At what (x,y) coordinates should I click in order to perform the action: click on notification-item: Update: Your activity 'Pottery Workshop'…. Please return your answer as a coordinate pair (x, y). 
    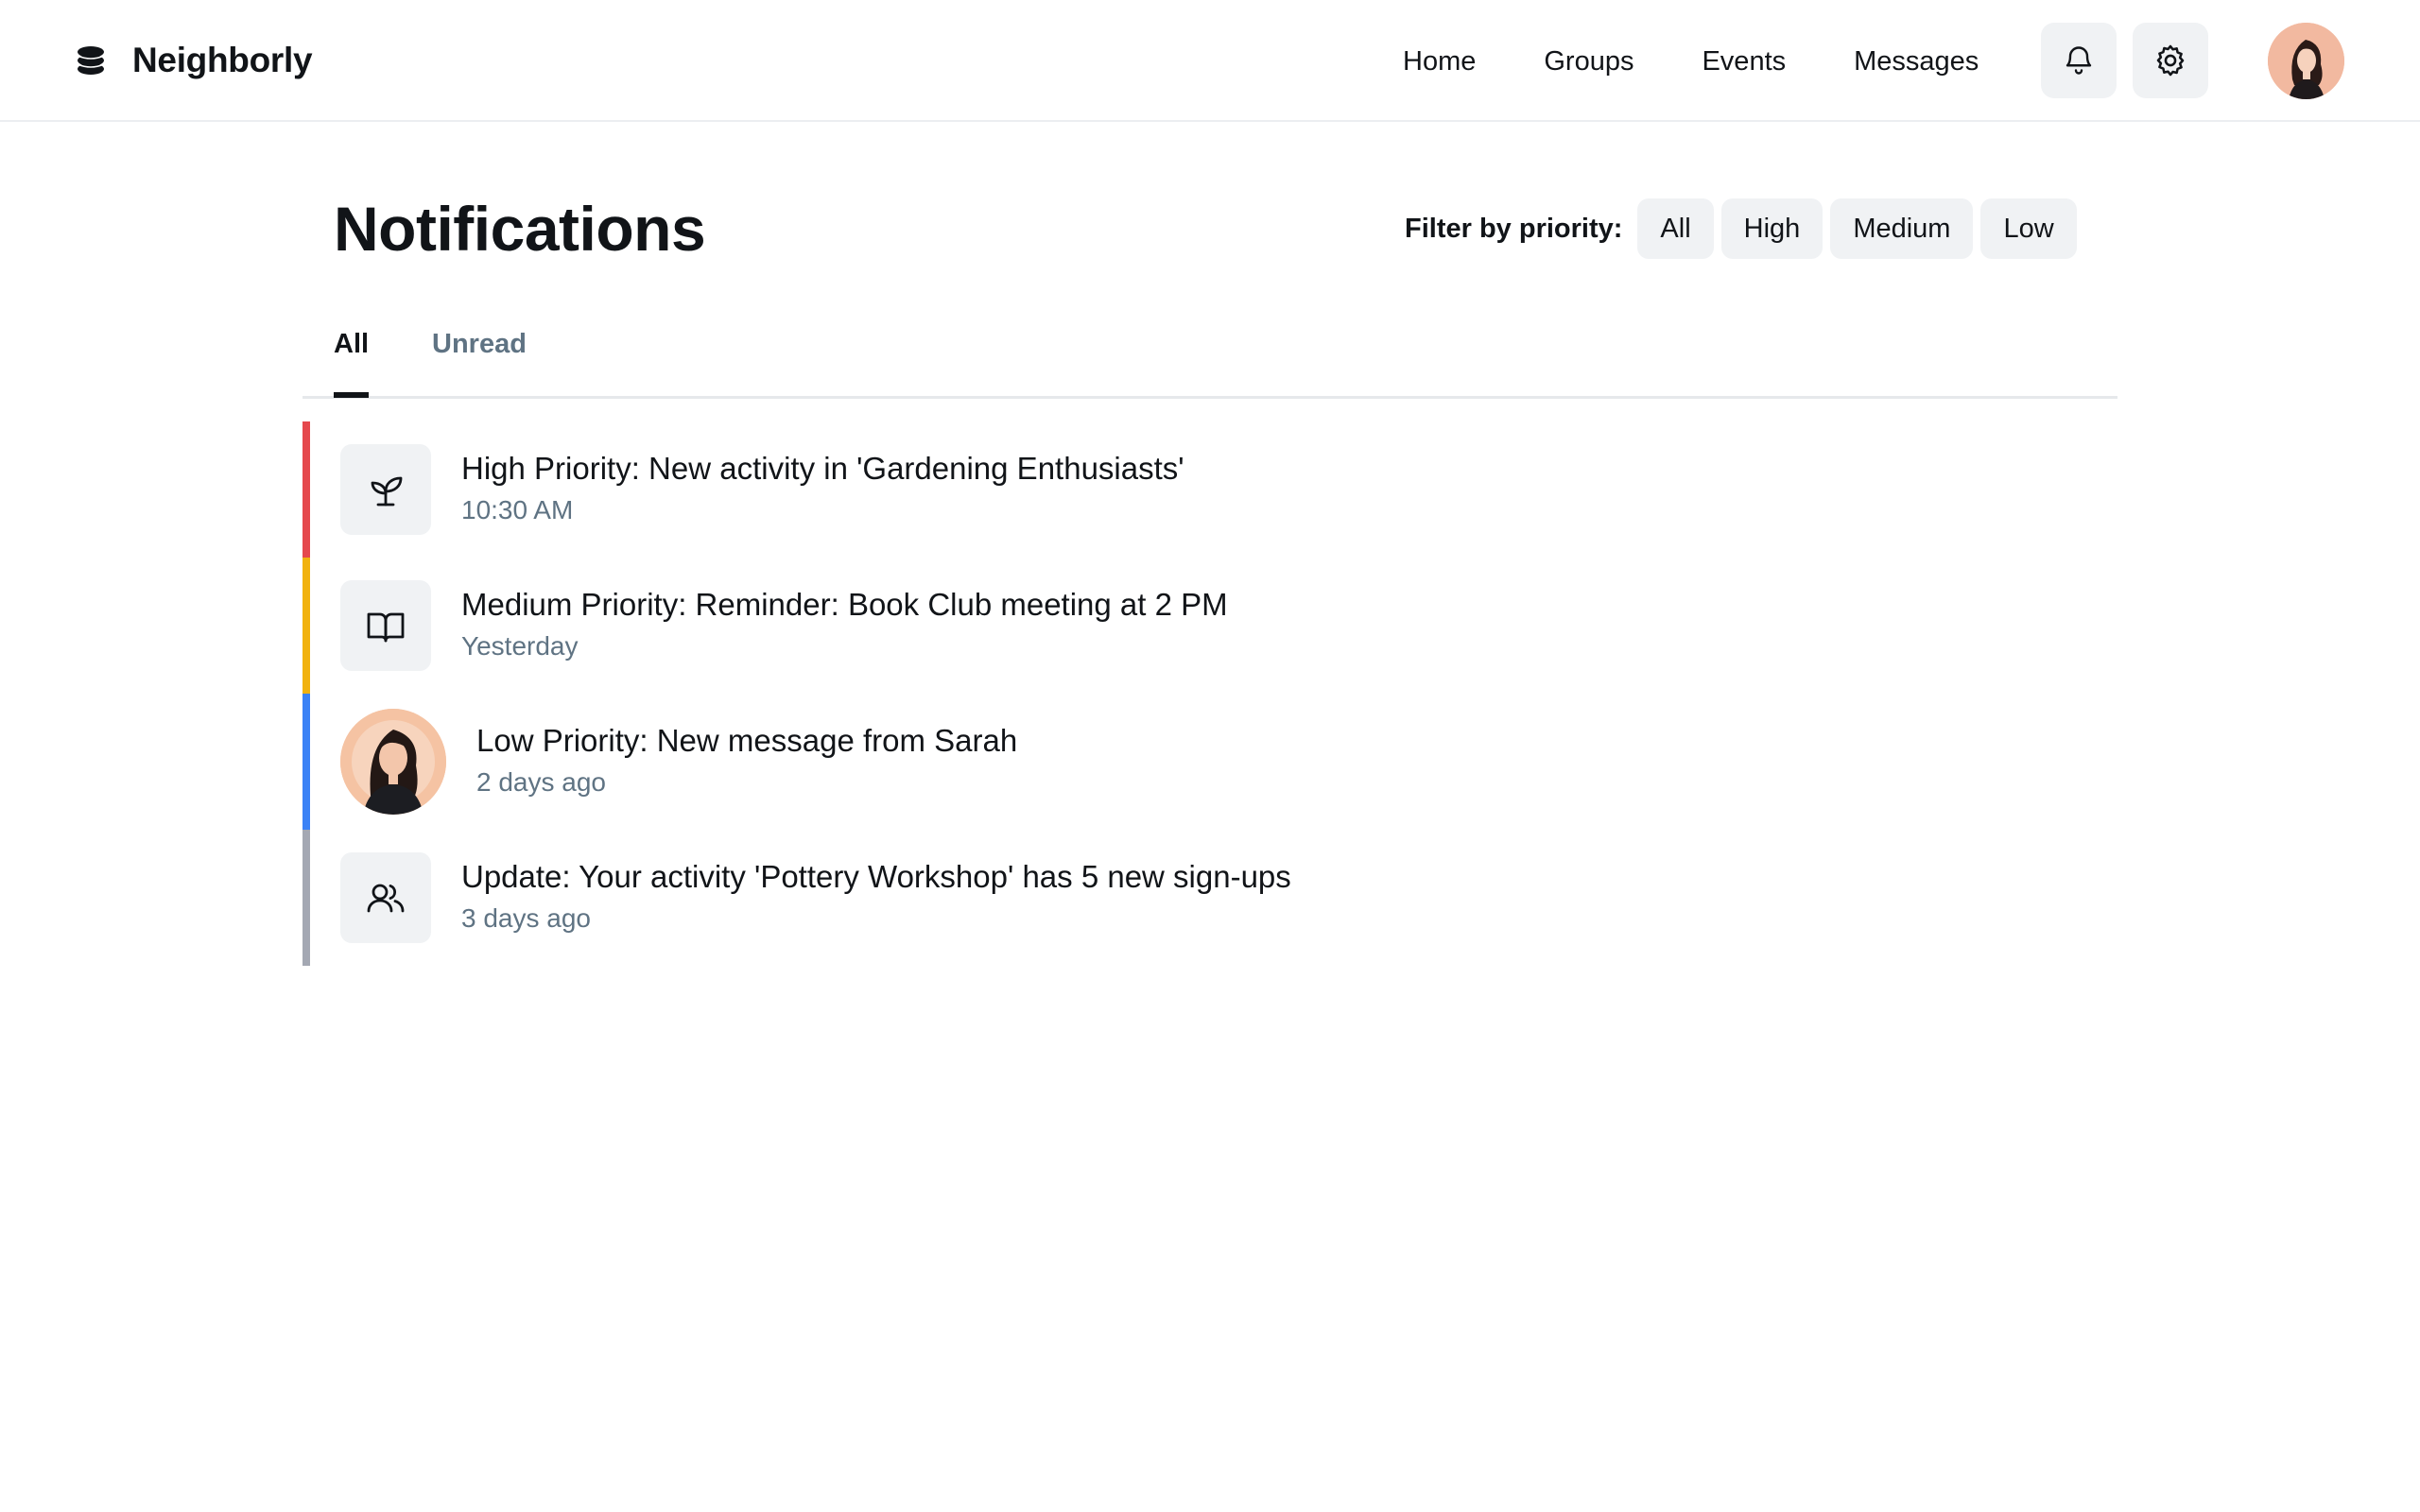
    Looking at the image, I should click on (1210, 898).